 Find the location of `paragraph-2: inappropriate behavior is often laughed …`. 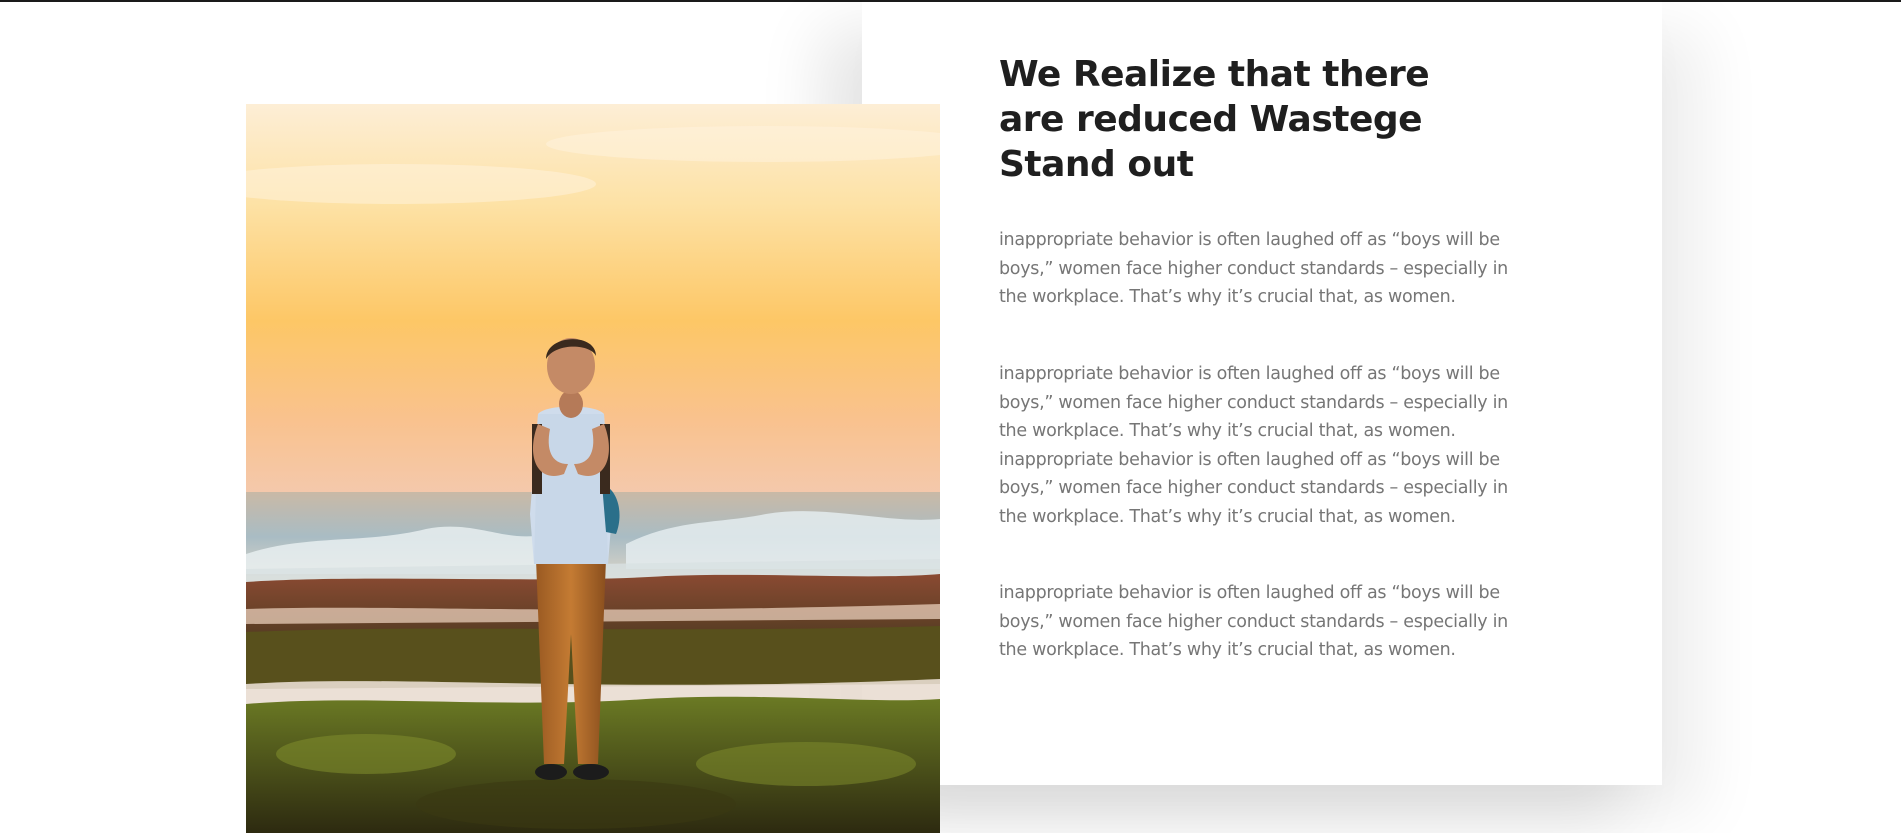

paragraph-2: inappropriate behavior is often laughed … is located at coordinates (1253, 445).